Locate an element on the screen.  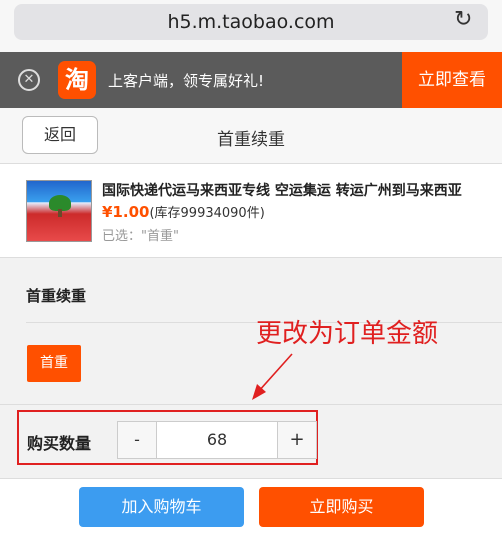
url-text: h5.m.taobao.com is located at coordinates (251, 22).